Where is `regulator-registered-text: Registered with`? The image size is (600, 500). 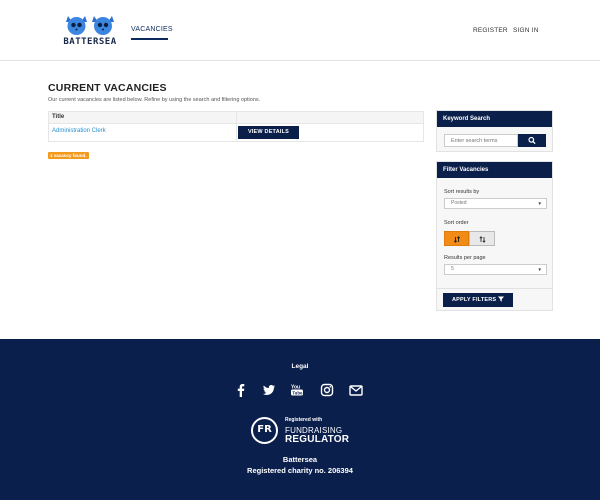 regulator-registered-text: Registered with is located at coordinates (304, 420).